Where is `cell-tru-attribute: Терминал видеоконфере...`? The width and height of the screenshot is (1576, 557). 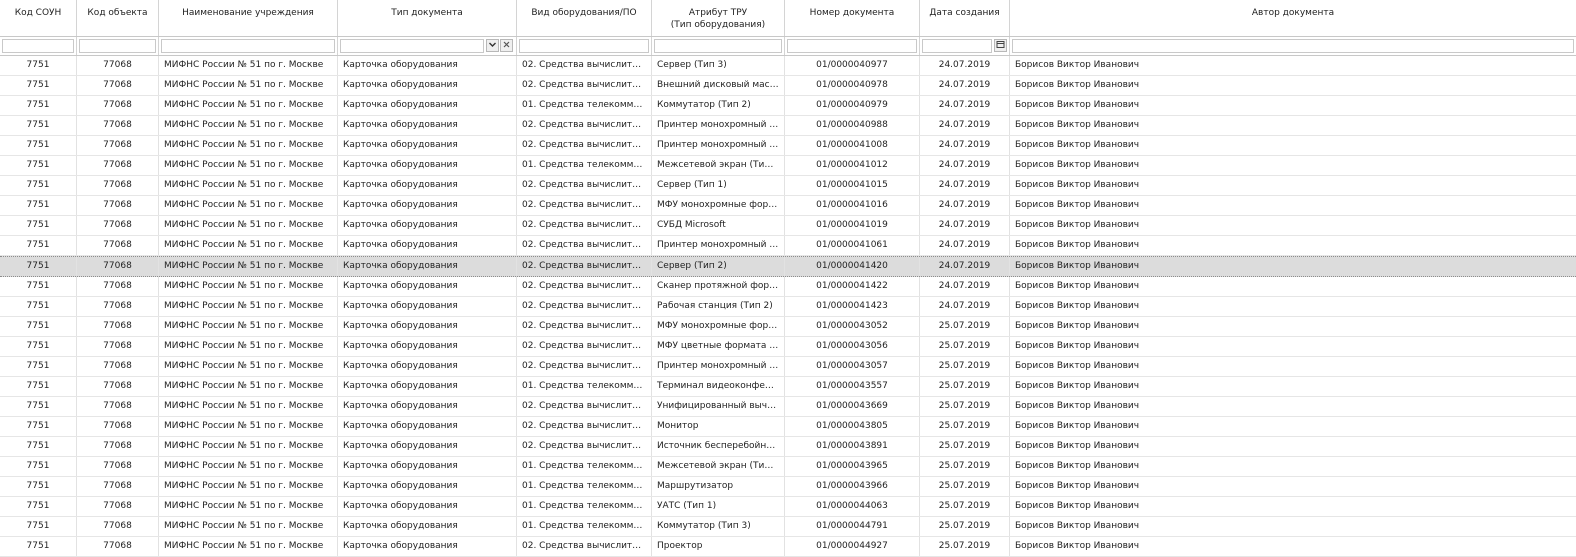 cell-tru-attribute: Терминал видеоконфере... is located at coordinates (718, 386).